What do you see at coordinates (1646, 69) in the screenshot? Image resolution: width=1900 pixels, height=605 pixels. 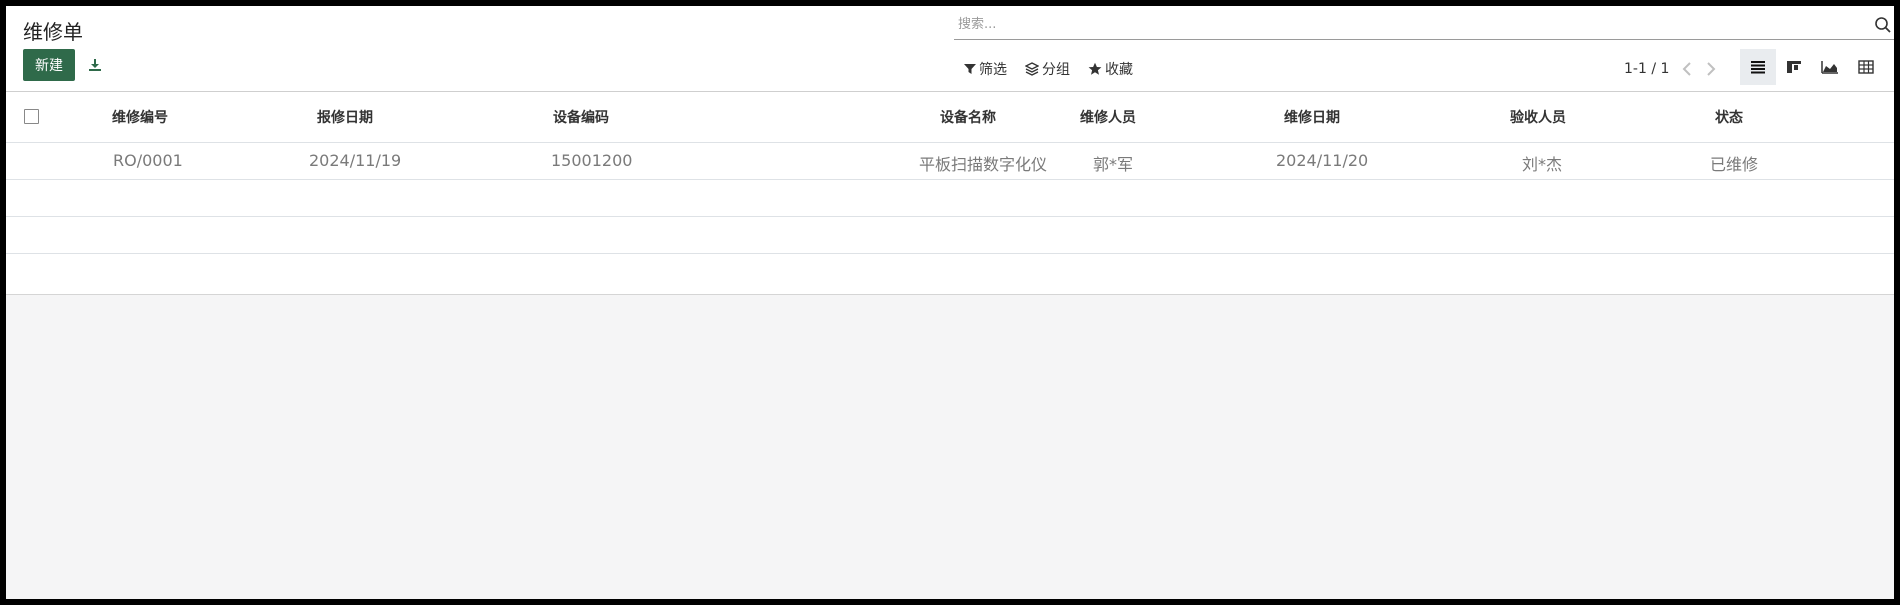 I see `pager-value: 1-1 / 1` at bounding box center [1646, 69].